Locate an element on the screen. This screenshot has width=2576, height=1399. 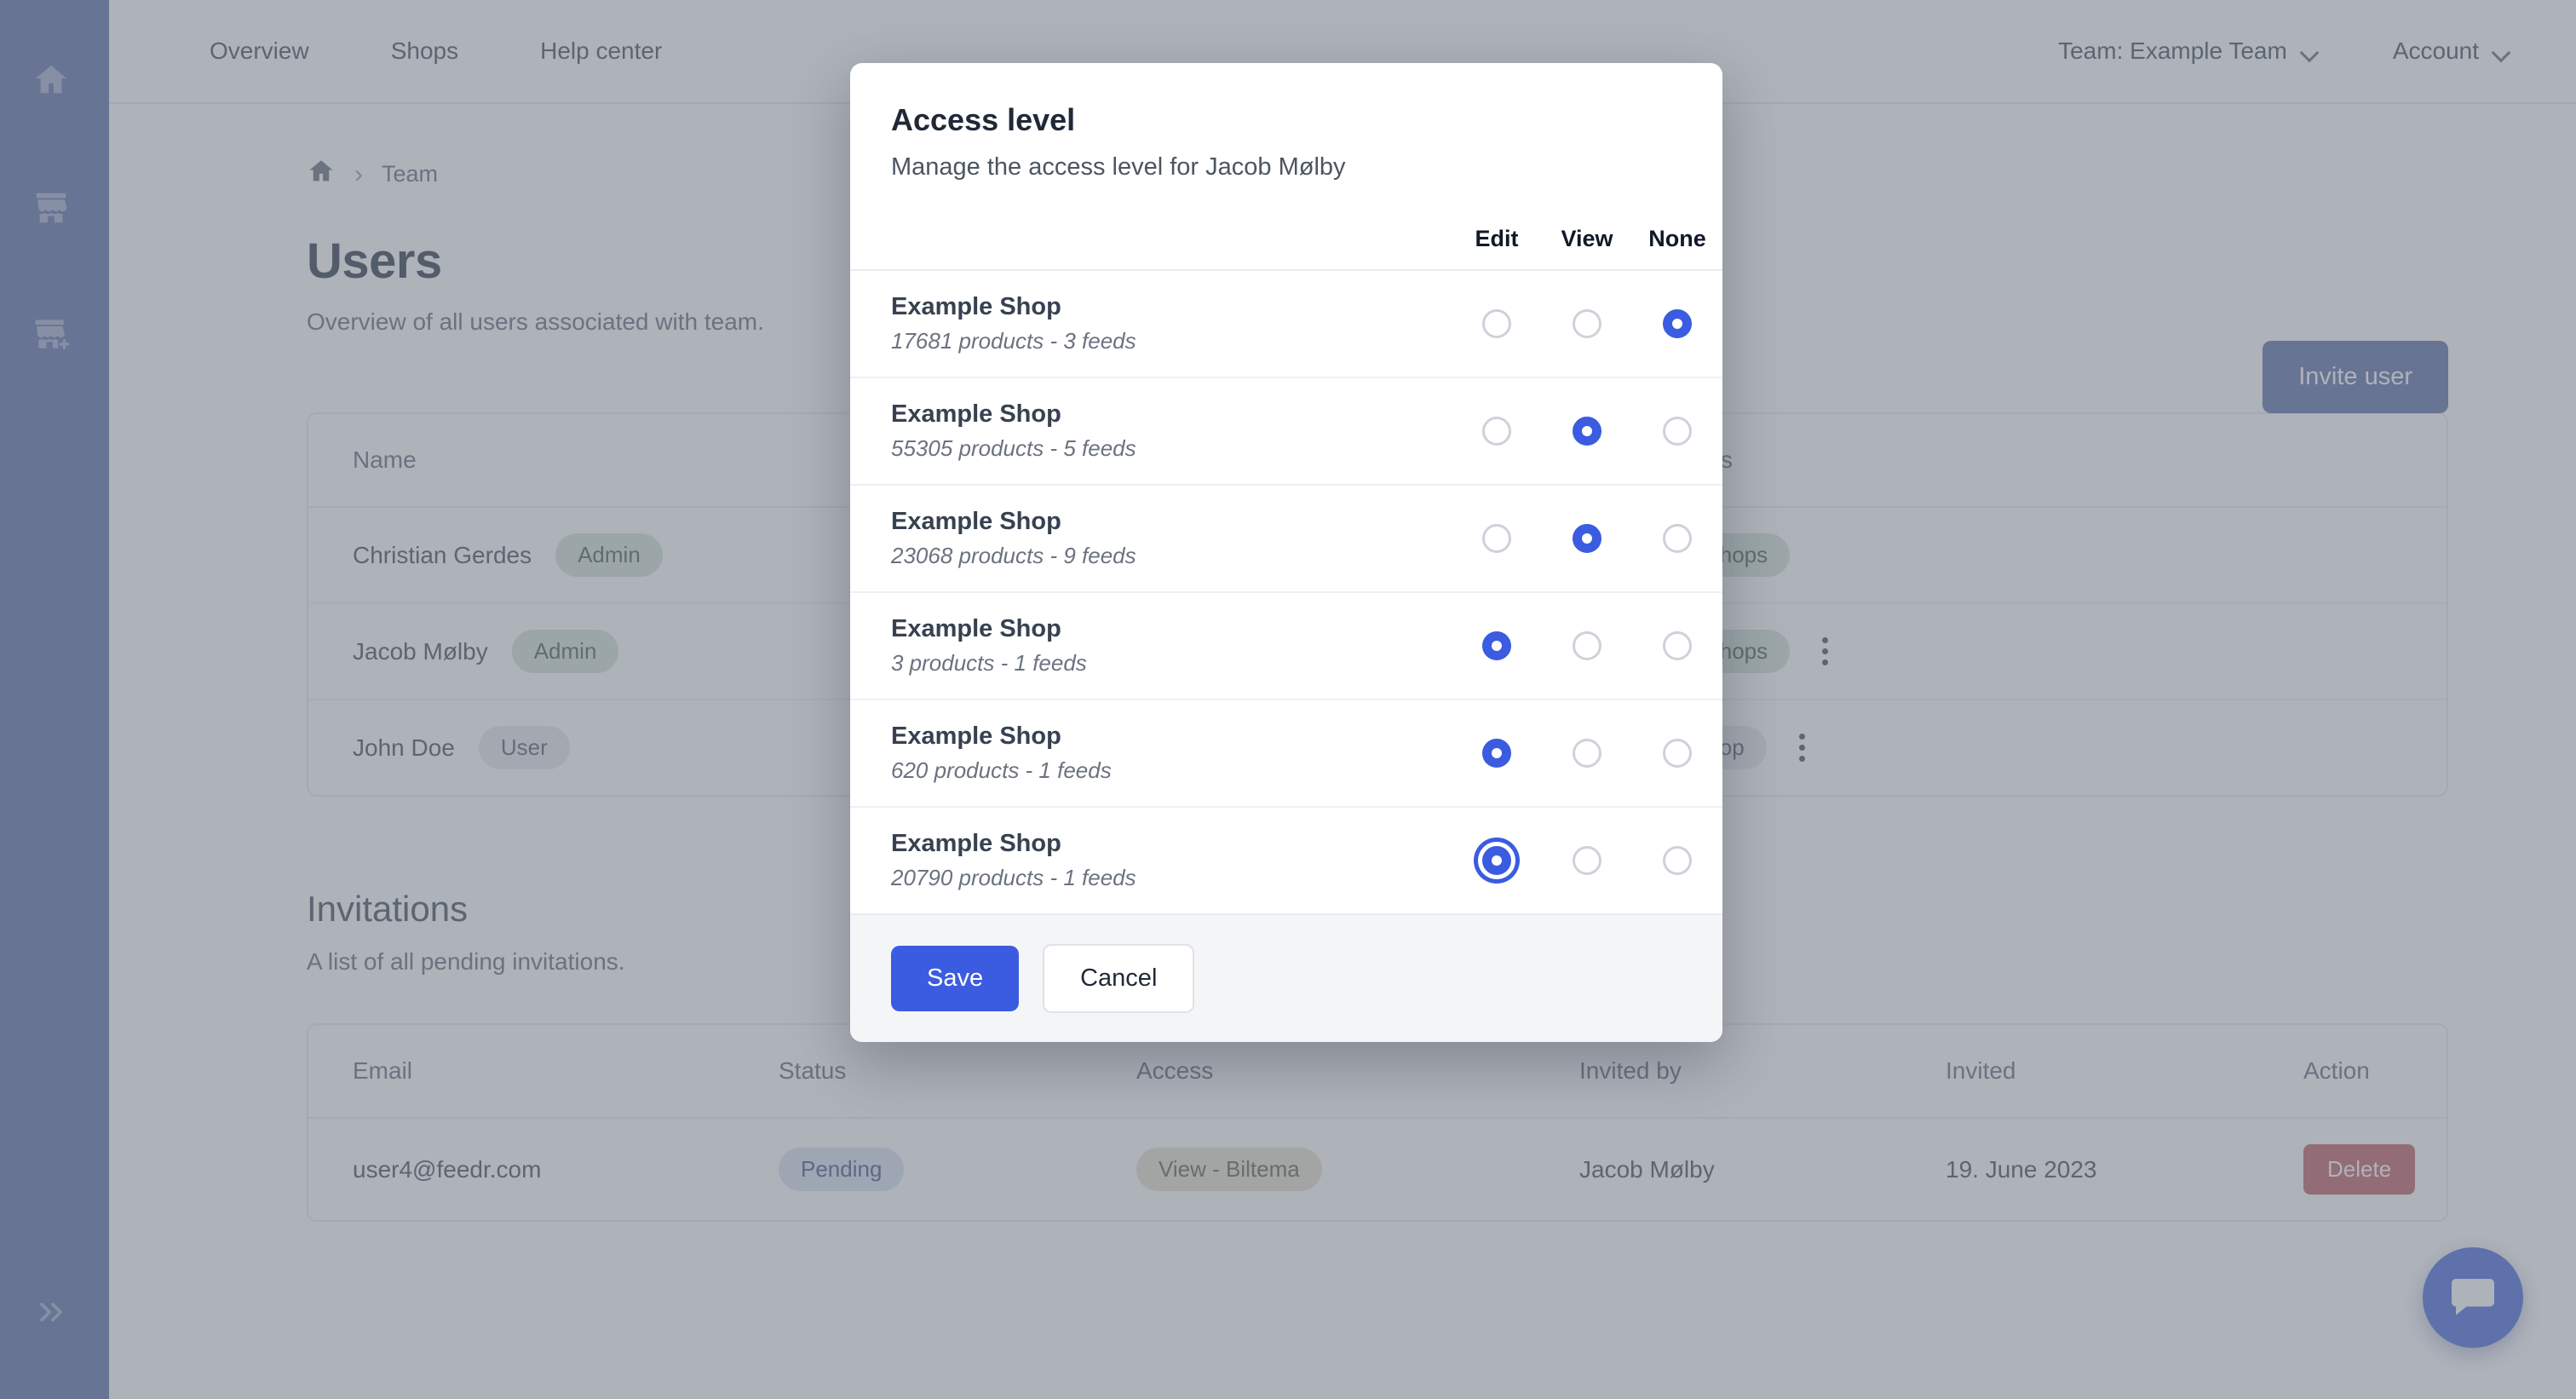
shop-meta: 20790 products - 1 feeds is located at coordinates (1014, 877).